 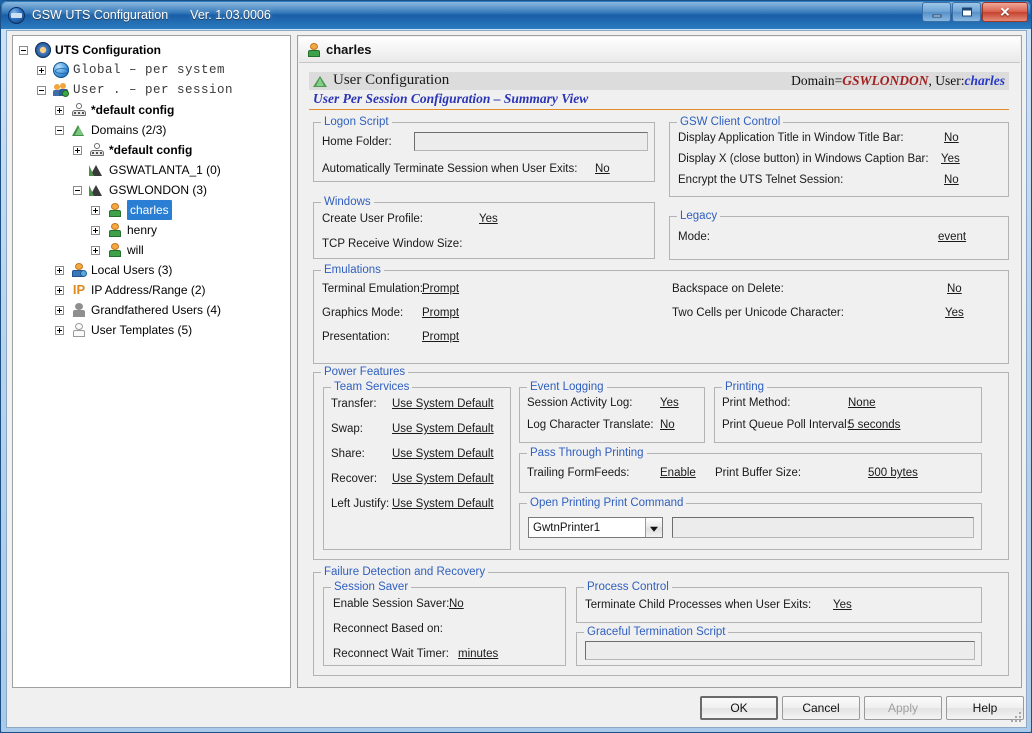 I want to click on trailing-formfeeds-label: Trailing FormFeeds:, so click(x=578, y=473).